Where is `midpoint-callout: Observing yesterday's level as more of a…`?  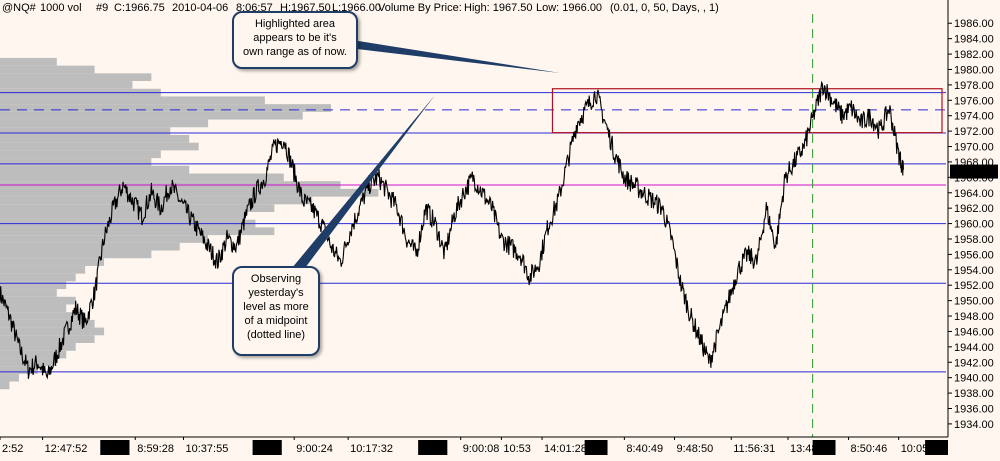 midpoint-callout: Observing yesterday's level as more of a… is located at coordinates (276, 311).